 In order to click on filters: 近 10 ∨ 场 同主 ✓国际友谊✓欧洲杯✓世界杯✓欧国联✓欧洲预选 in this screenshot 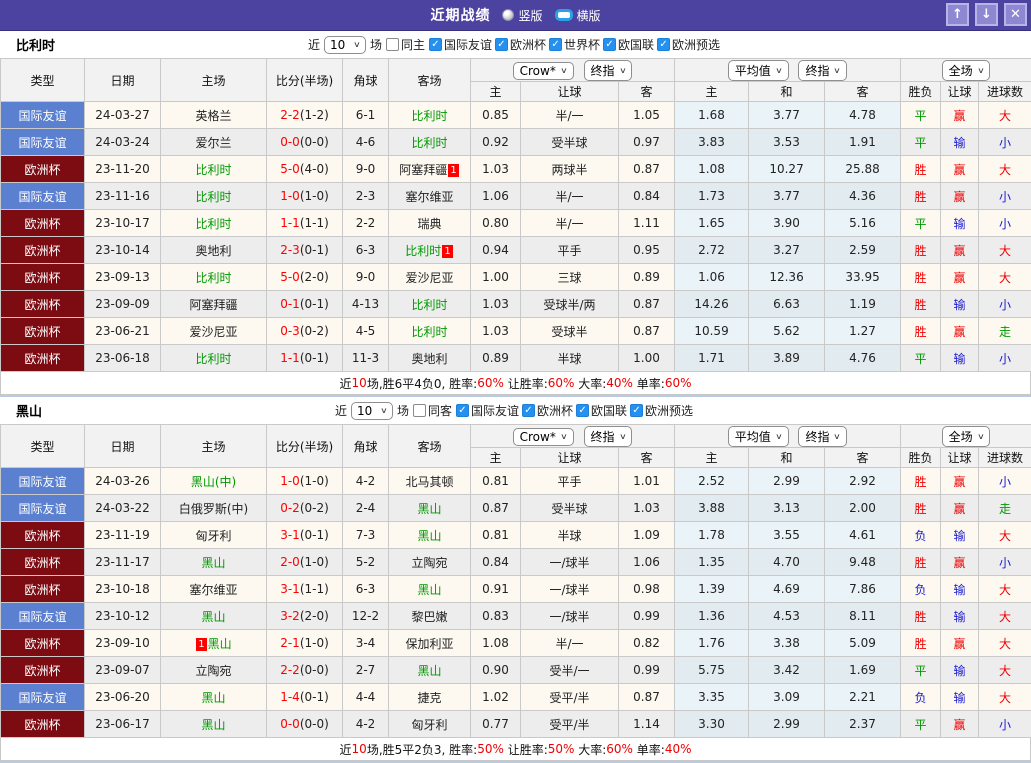, I will do `click(515, 45)`.